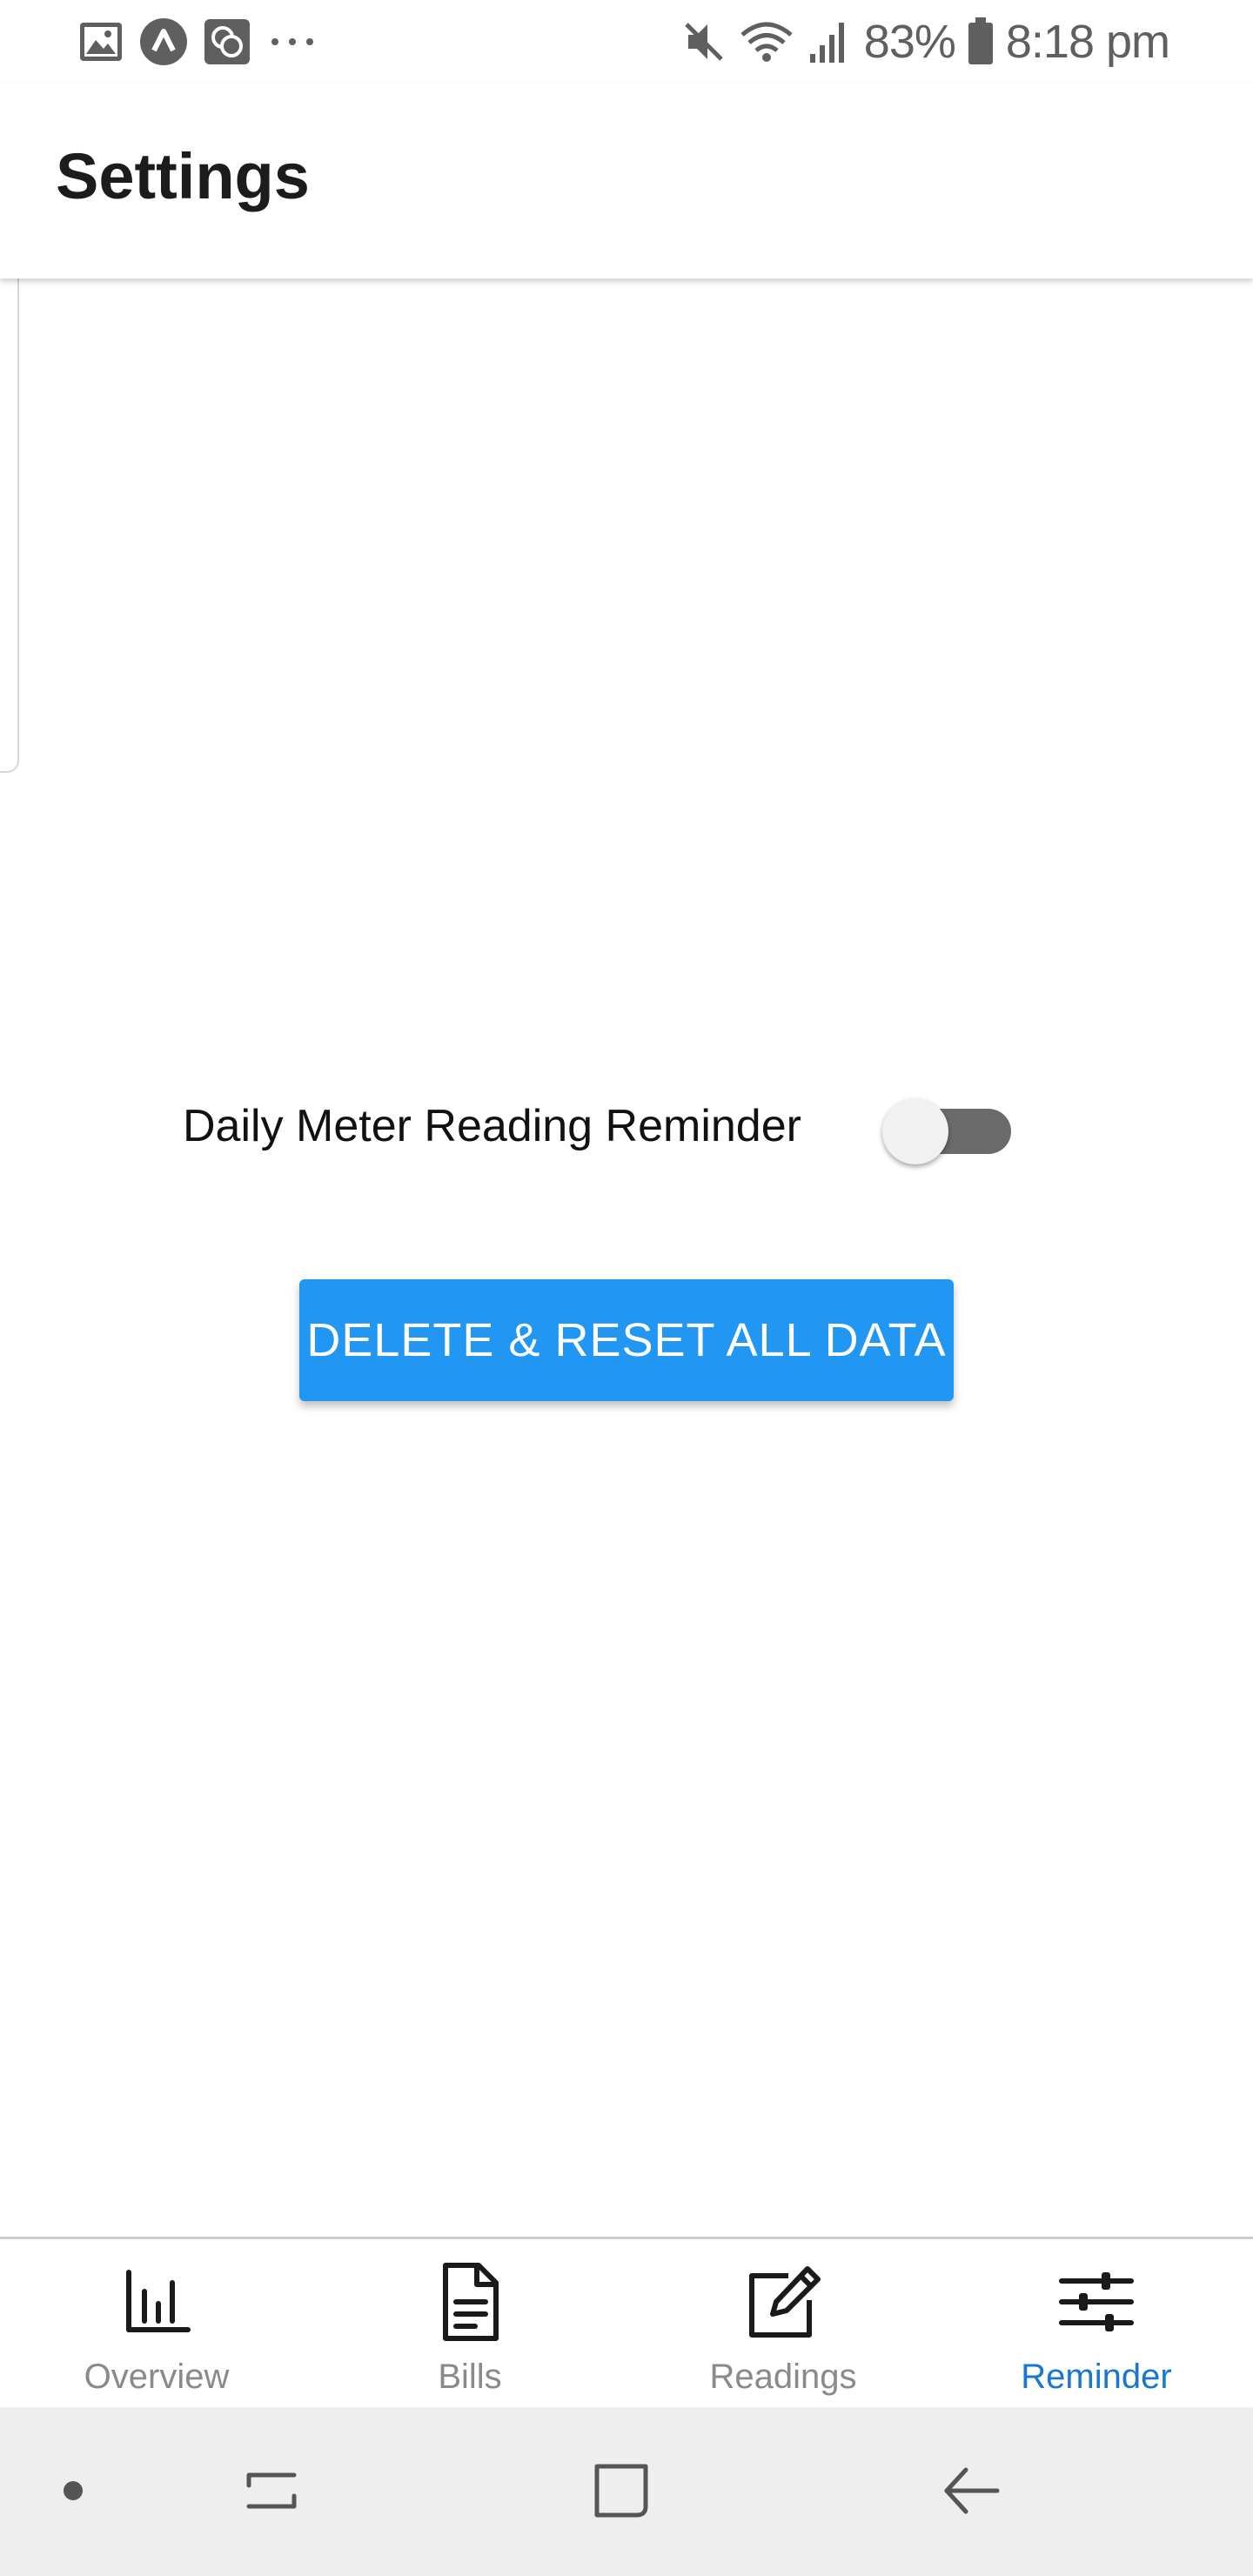  Describe the element at coordinates (1096, 2377) in the screenshot. I see `tab-label: Reminder` at that location.